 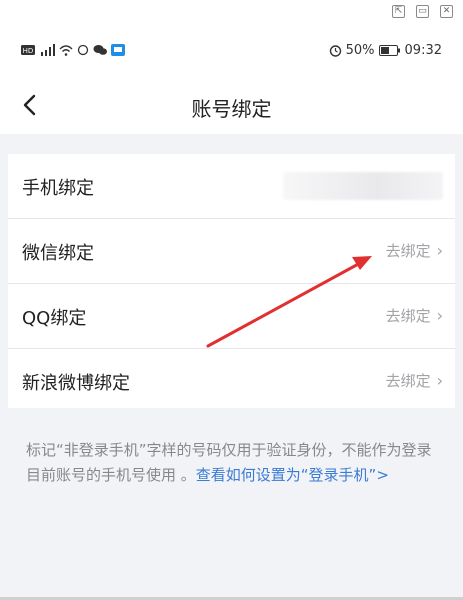 What do you see at coordinates (58, 188) in the screenshot?
I see `binding-label: 手机绑定` at bounding box center [58, 188].